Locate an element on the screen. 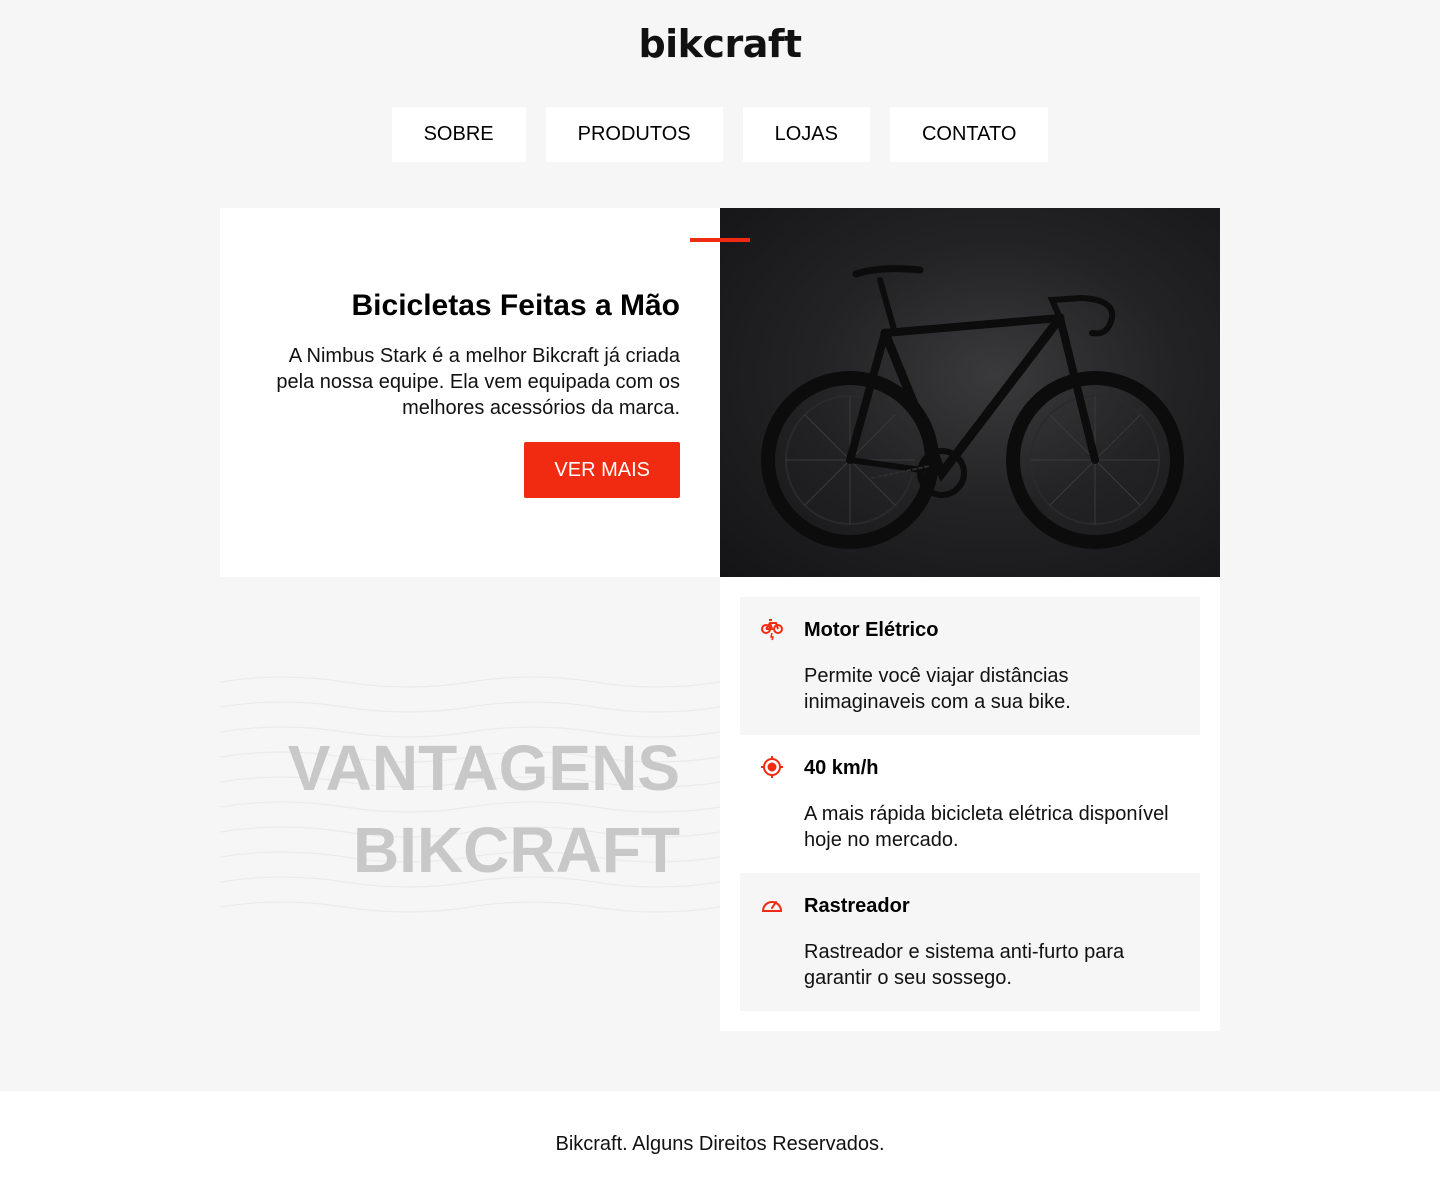 The image size is (1440, 1197). main-nav: SOBRE PRODUTOS LOJAS CONTATO is located at coordinates (720, 134).